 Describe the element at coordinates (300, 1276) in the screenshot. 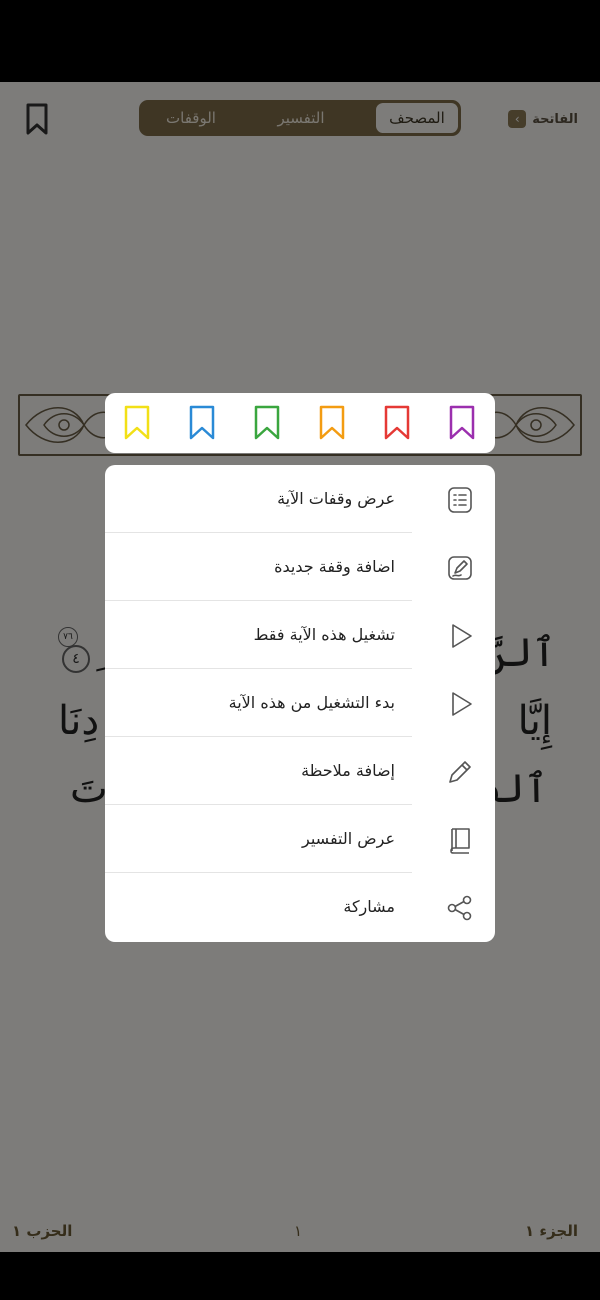

I see `system-nav-bar` at that location.